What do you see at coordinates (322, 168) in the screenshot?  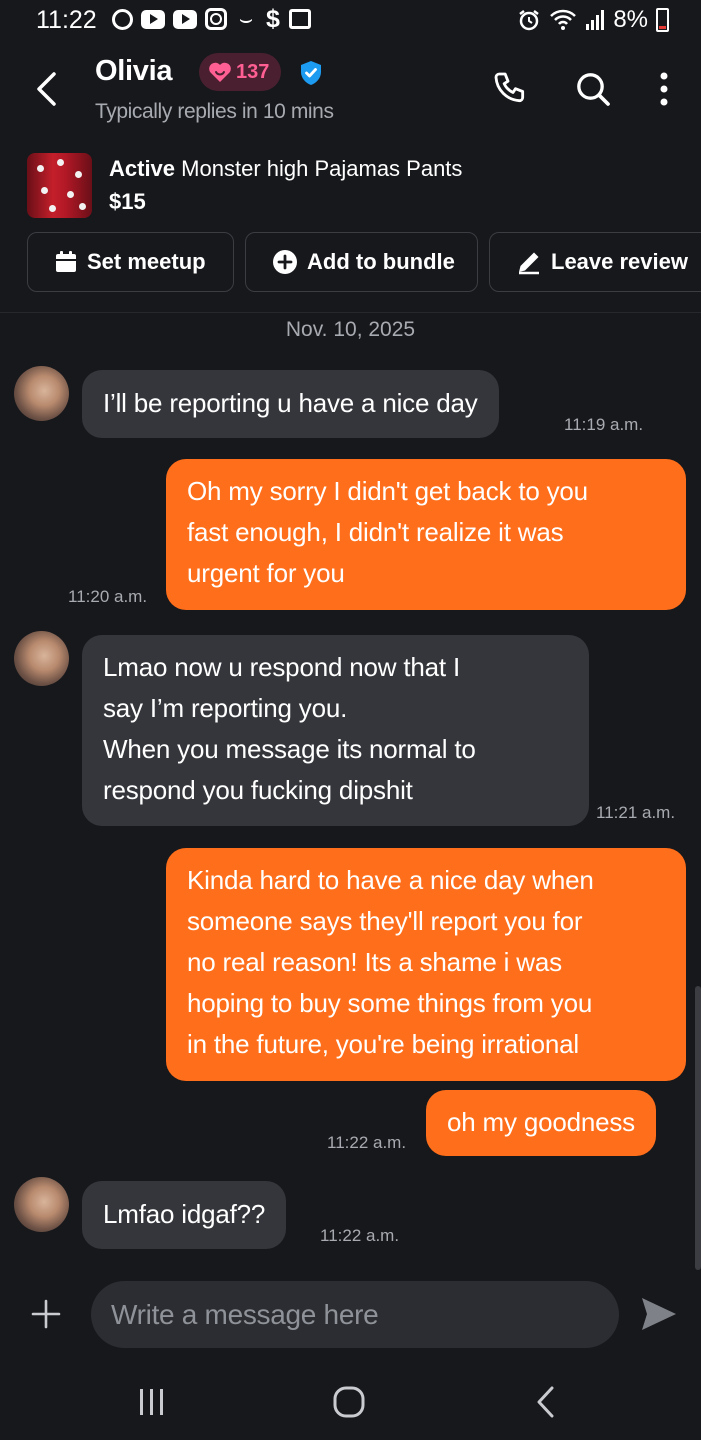 I see `listing-name: Monster high Pajamas Pants` at bounding box center [322, 168].